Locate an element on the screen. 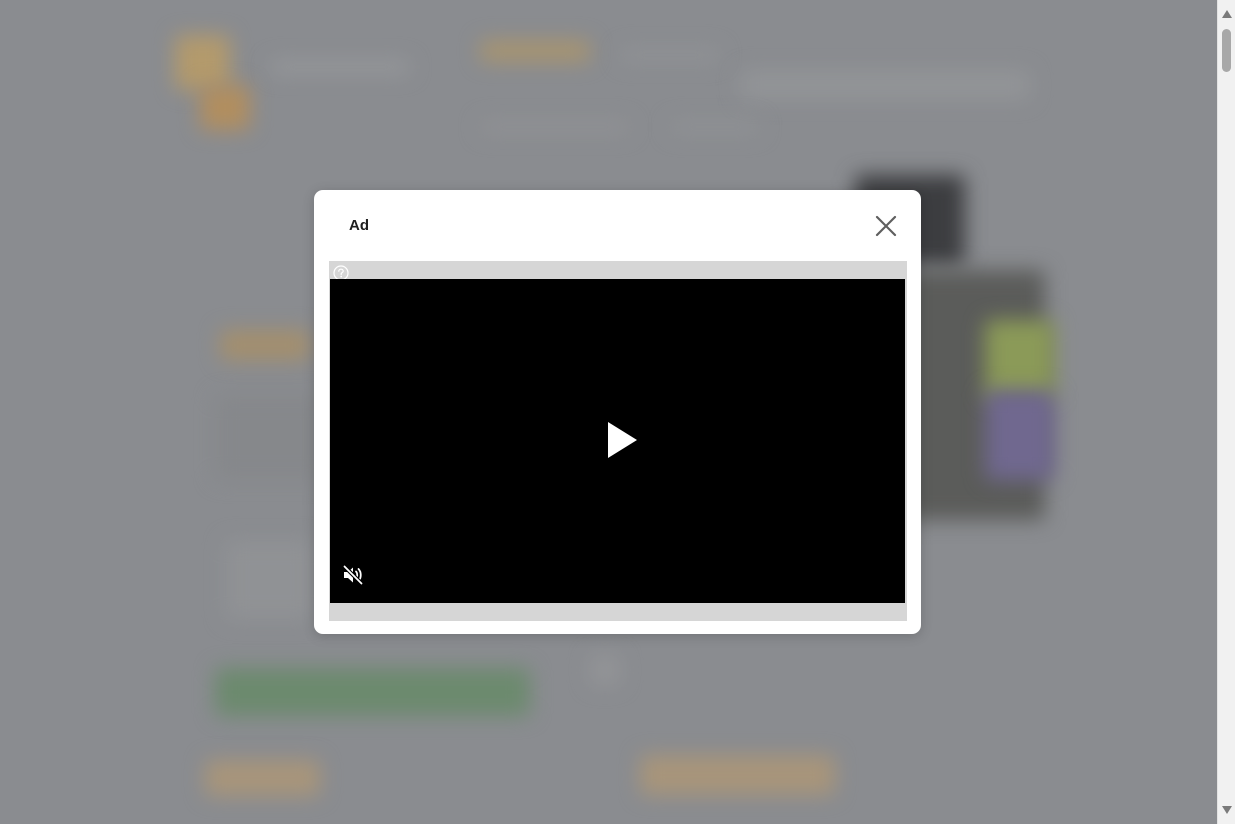 Image resolution: width=1235 pixels, height=824 pixels. modal-title: Ad is located at coordinates (359, 225).